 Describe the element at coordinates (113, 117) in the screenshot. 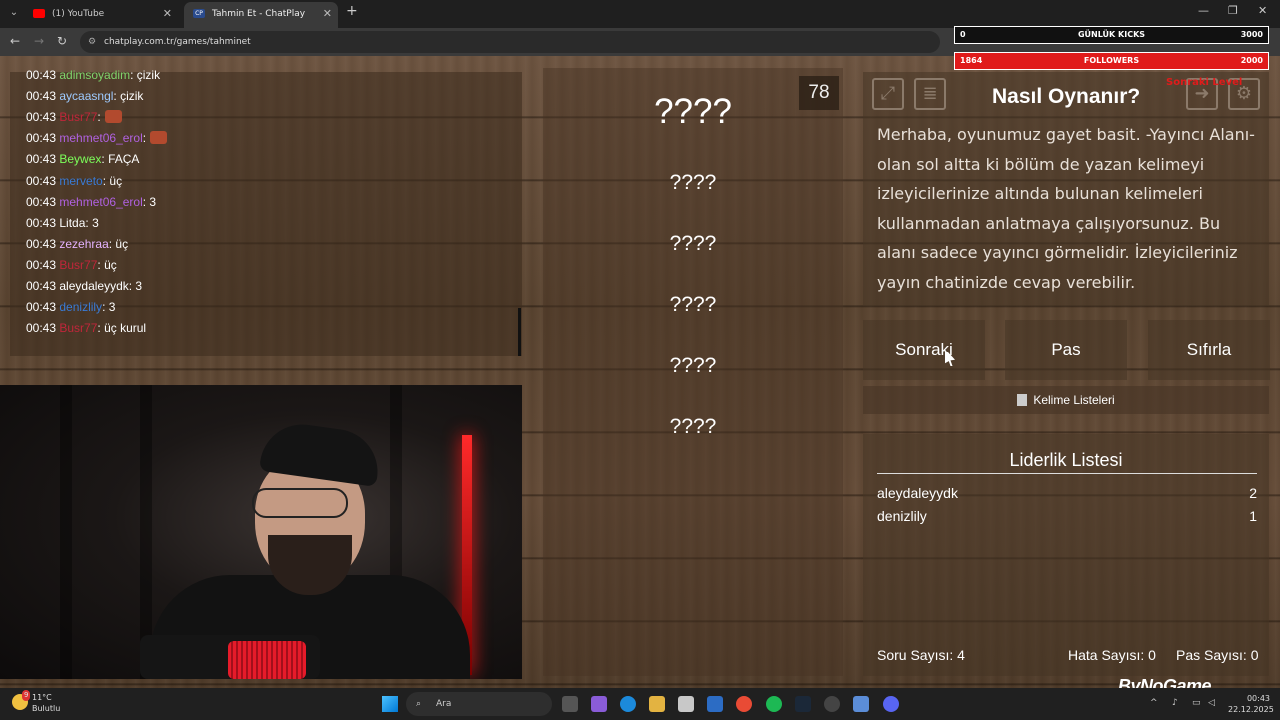

I see `emote-icon` at that location.